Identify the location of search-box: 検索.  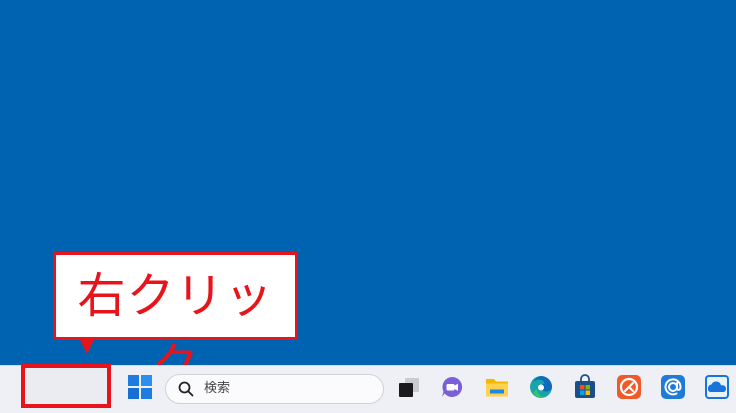
(274, 389).